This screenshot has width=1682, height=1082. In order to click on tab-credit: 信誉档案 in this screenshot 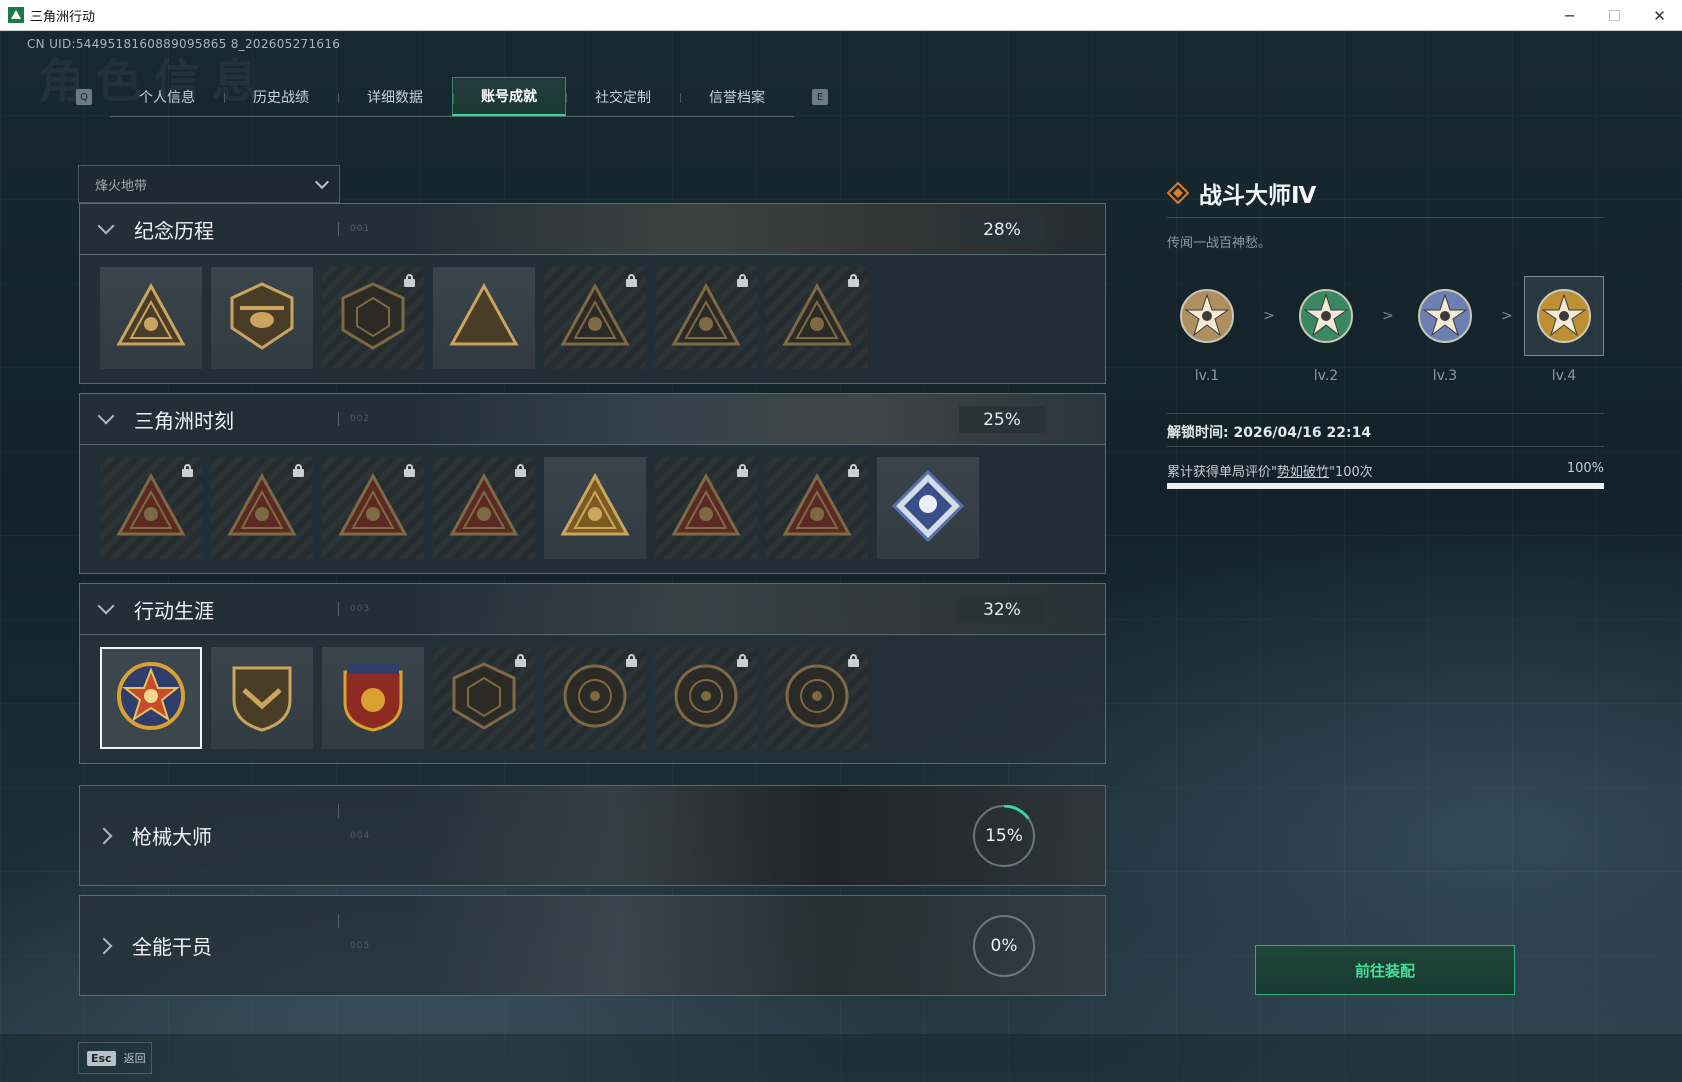, I will do `click(737, 96)`.